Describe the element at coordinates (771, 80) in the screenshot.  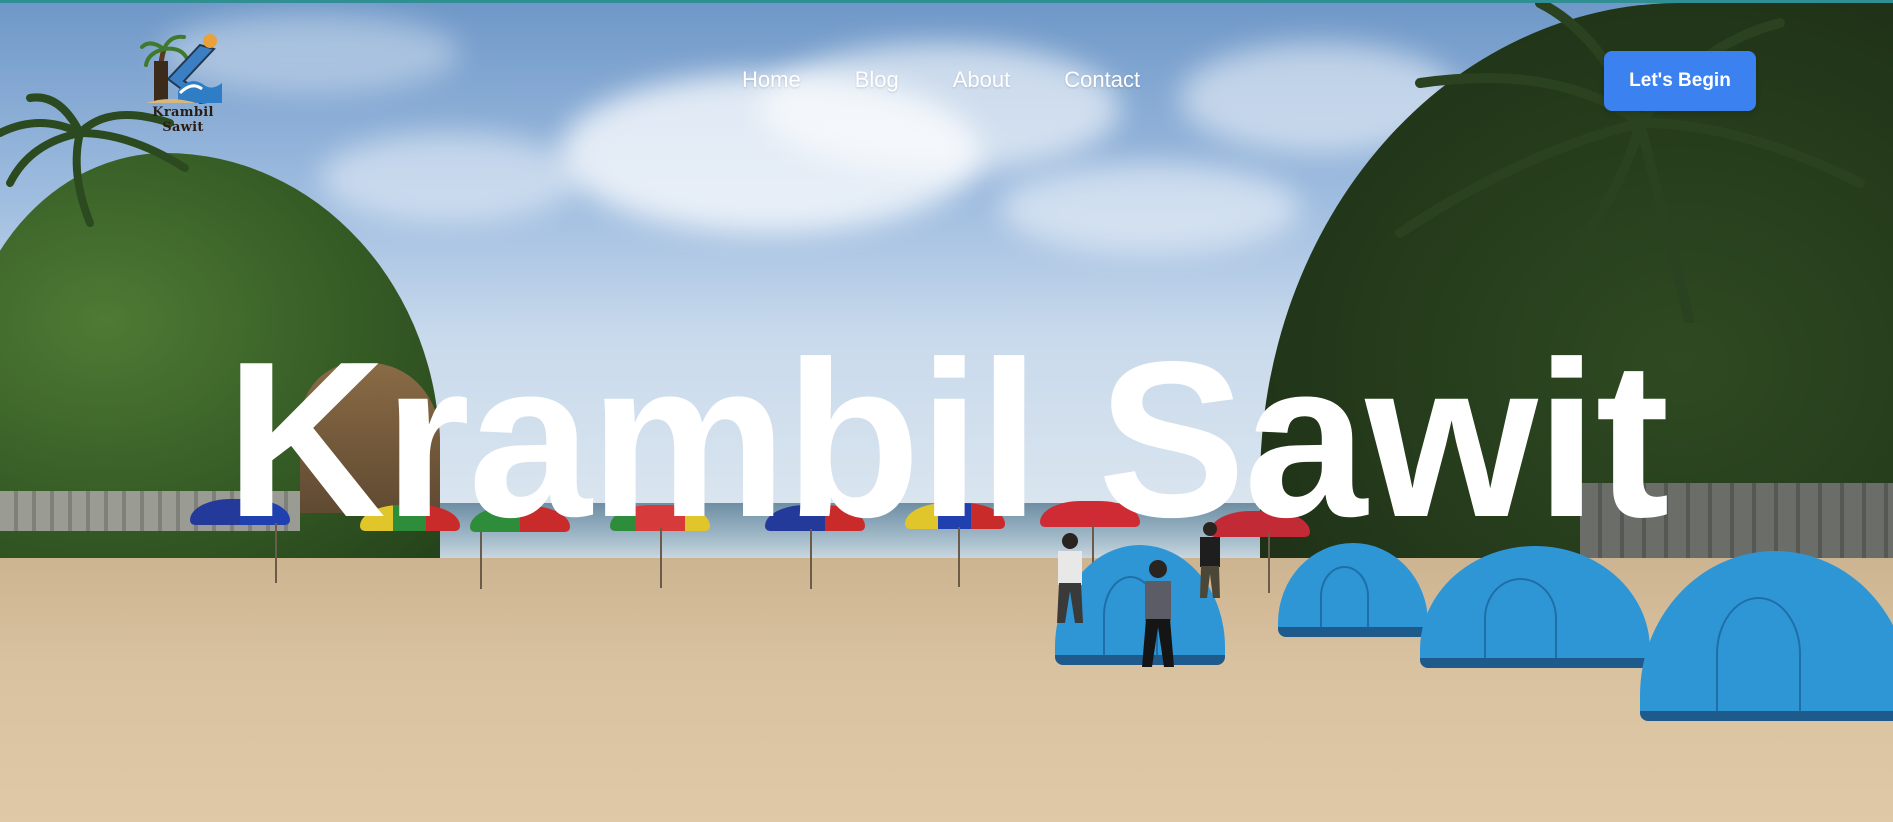
I see `nav-home: Home` at that location.